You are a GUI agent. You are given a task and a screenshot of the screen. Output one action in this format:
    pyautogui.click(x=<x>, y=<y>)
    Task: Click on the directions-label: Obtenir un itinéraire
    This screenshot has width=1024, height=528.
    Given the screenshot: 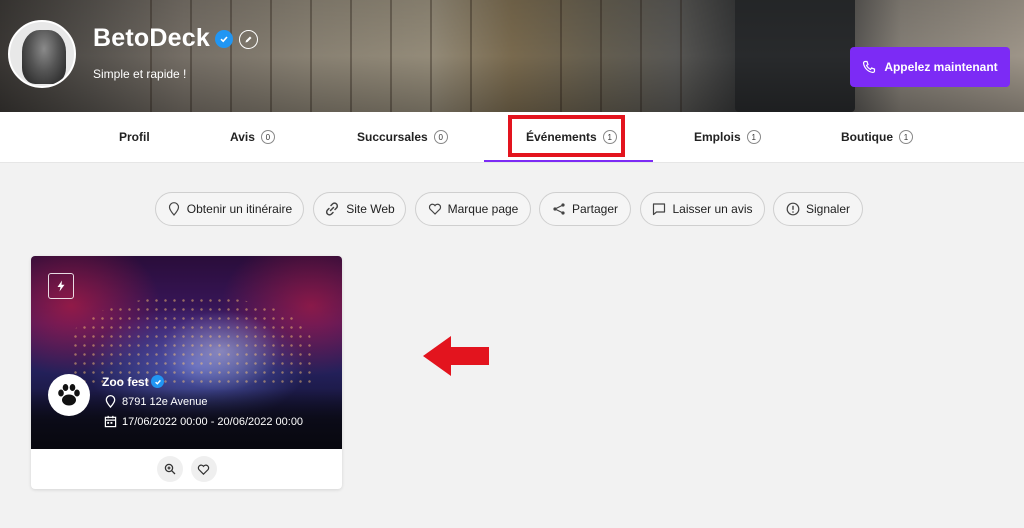 What is the action you would take?
    pyautogui.click(x=239, y=209)
    